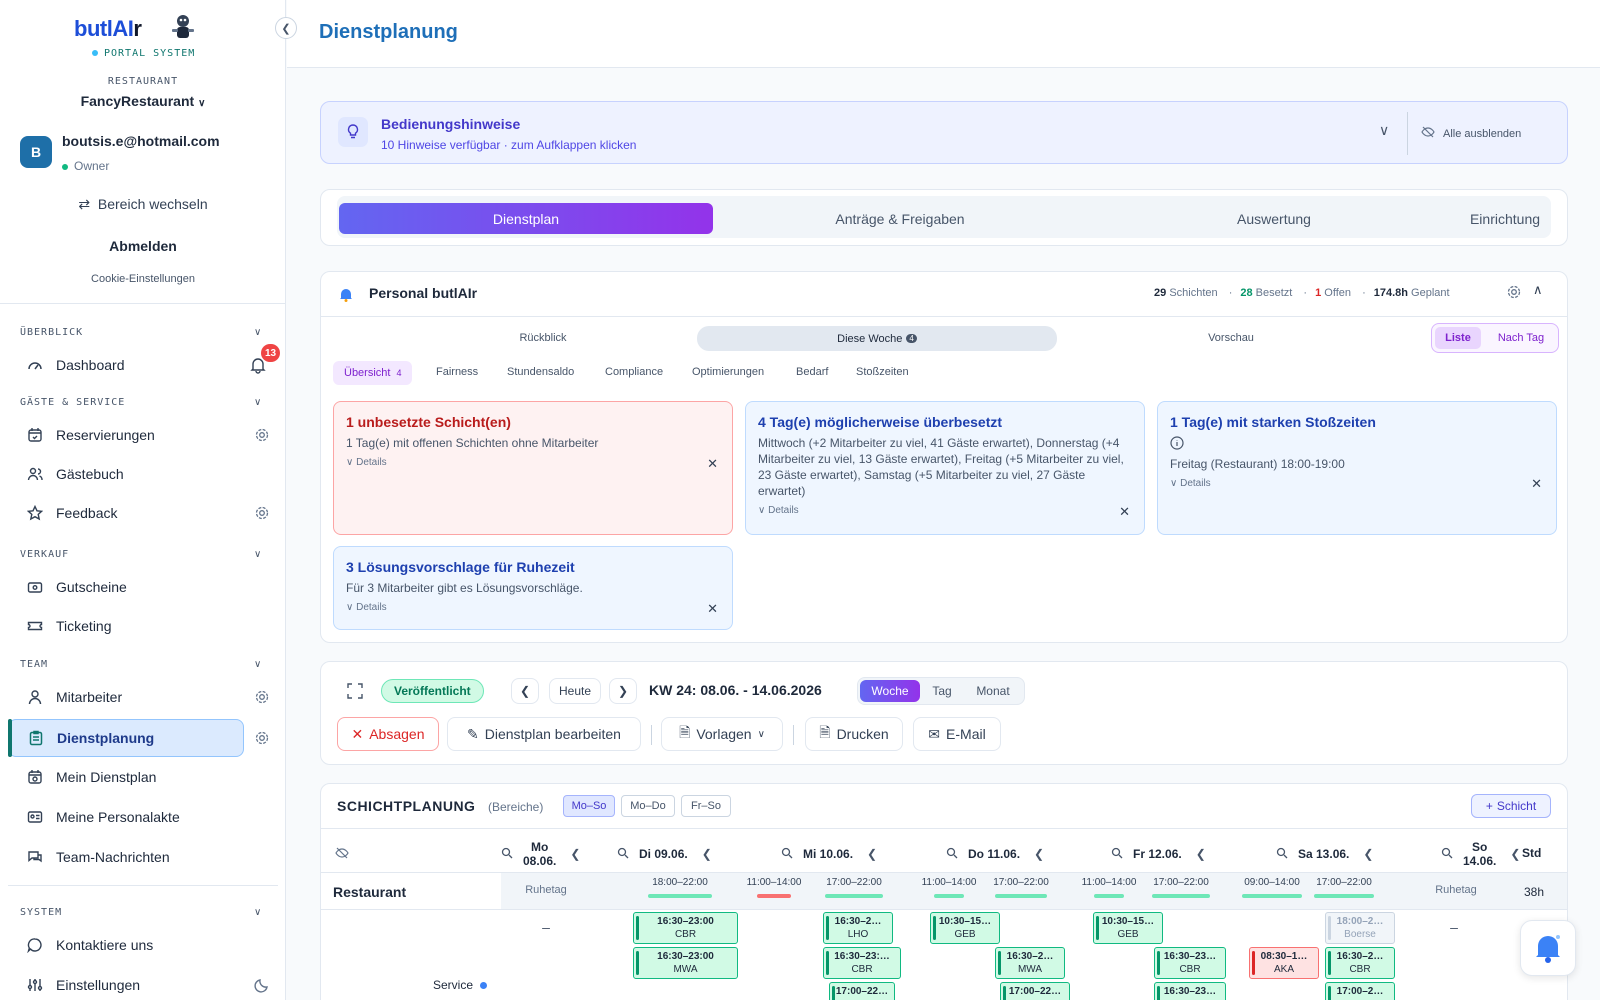 Image resolution: width=1600 pixels, height=1000 pixels. I want to click on shift-card: 16:30–2… CBR, so click(1360, 963).